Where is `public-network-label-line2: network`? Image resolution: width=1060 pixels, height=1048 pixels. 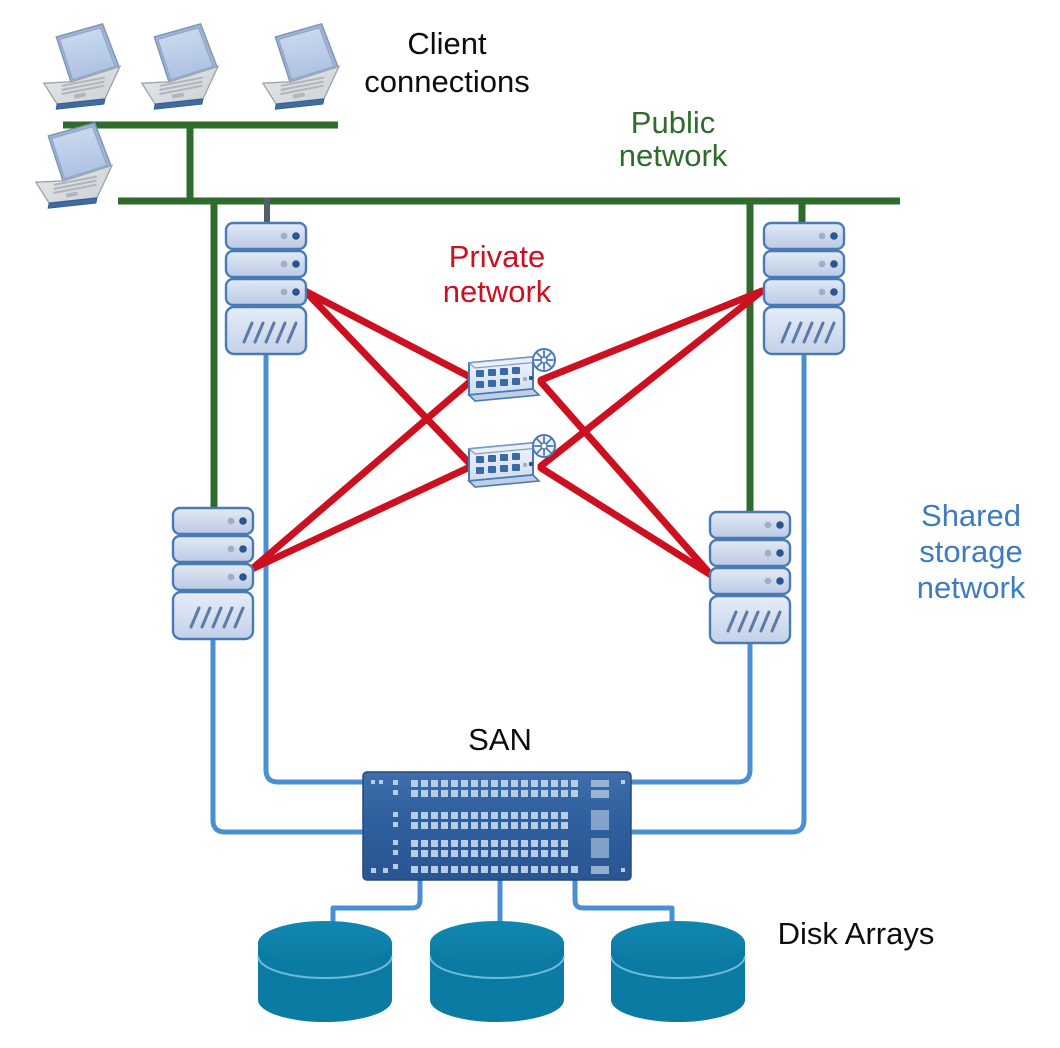 public-network-label-line2: network is located at coordinates (673, 155).